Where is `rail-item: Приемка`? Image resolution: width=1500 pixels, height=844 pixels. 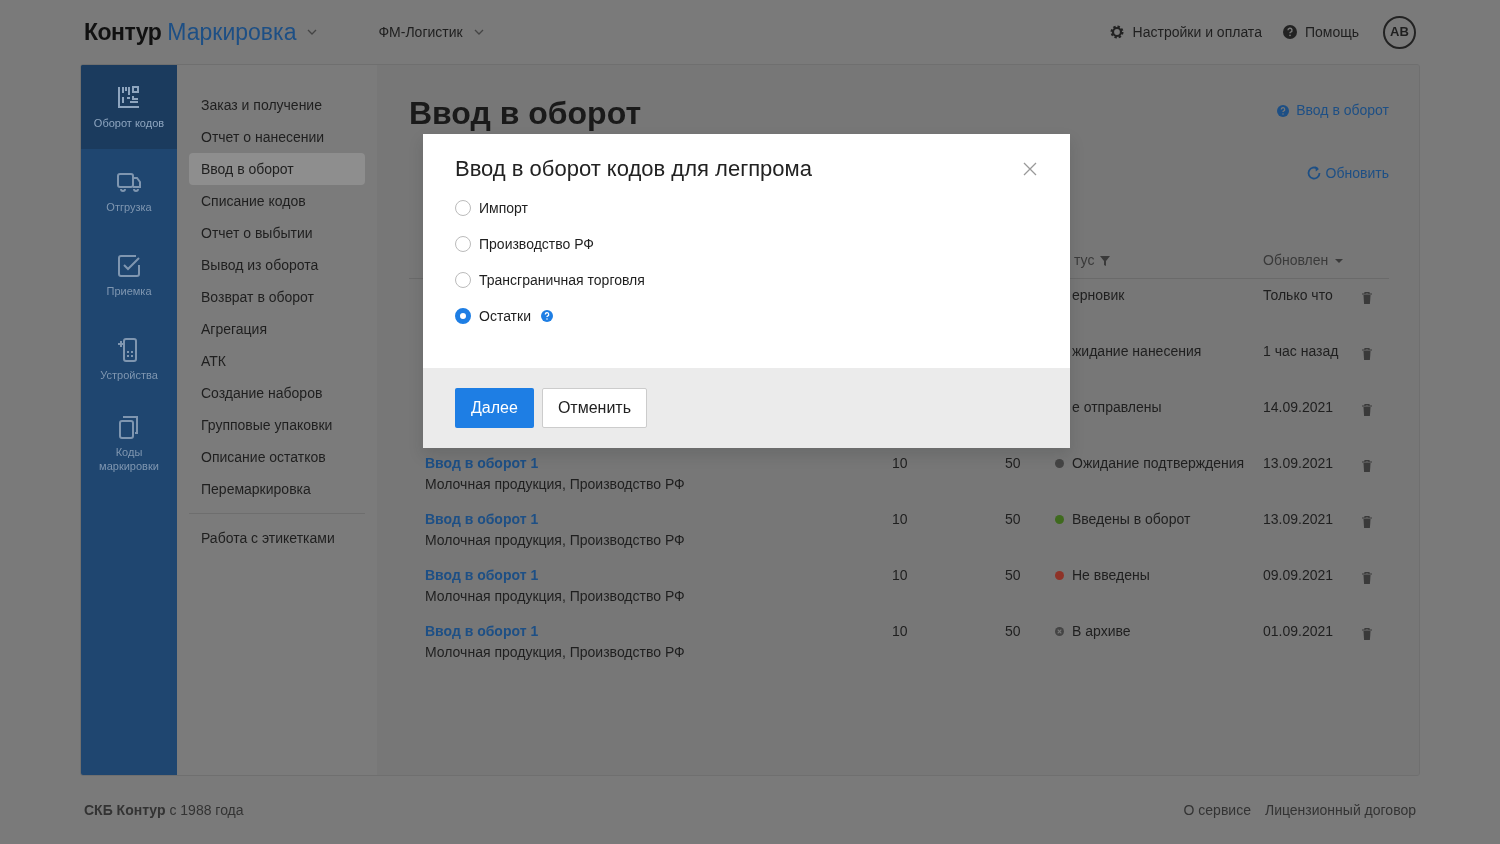 rail-item: Приемка is located at coordinates (129, 291).